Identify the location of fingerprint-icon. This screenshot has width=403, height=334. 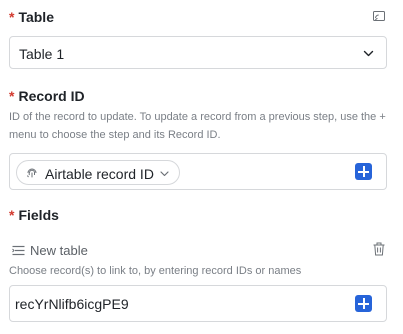
(32, 173).